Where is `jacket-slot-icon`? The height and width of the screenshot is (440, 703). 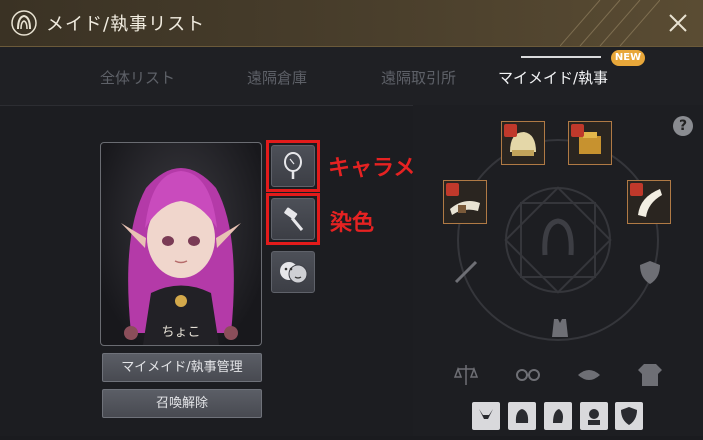
jacket-slot-icon is located at coordinates (650, 374).